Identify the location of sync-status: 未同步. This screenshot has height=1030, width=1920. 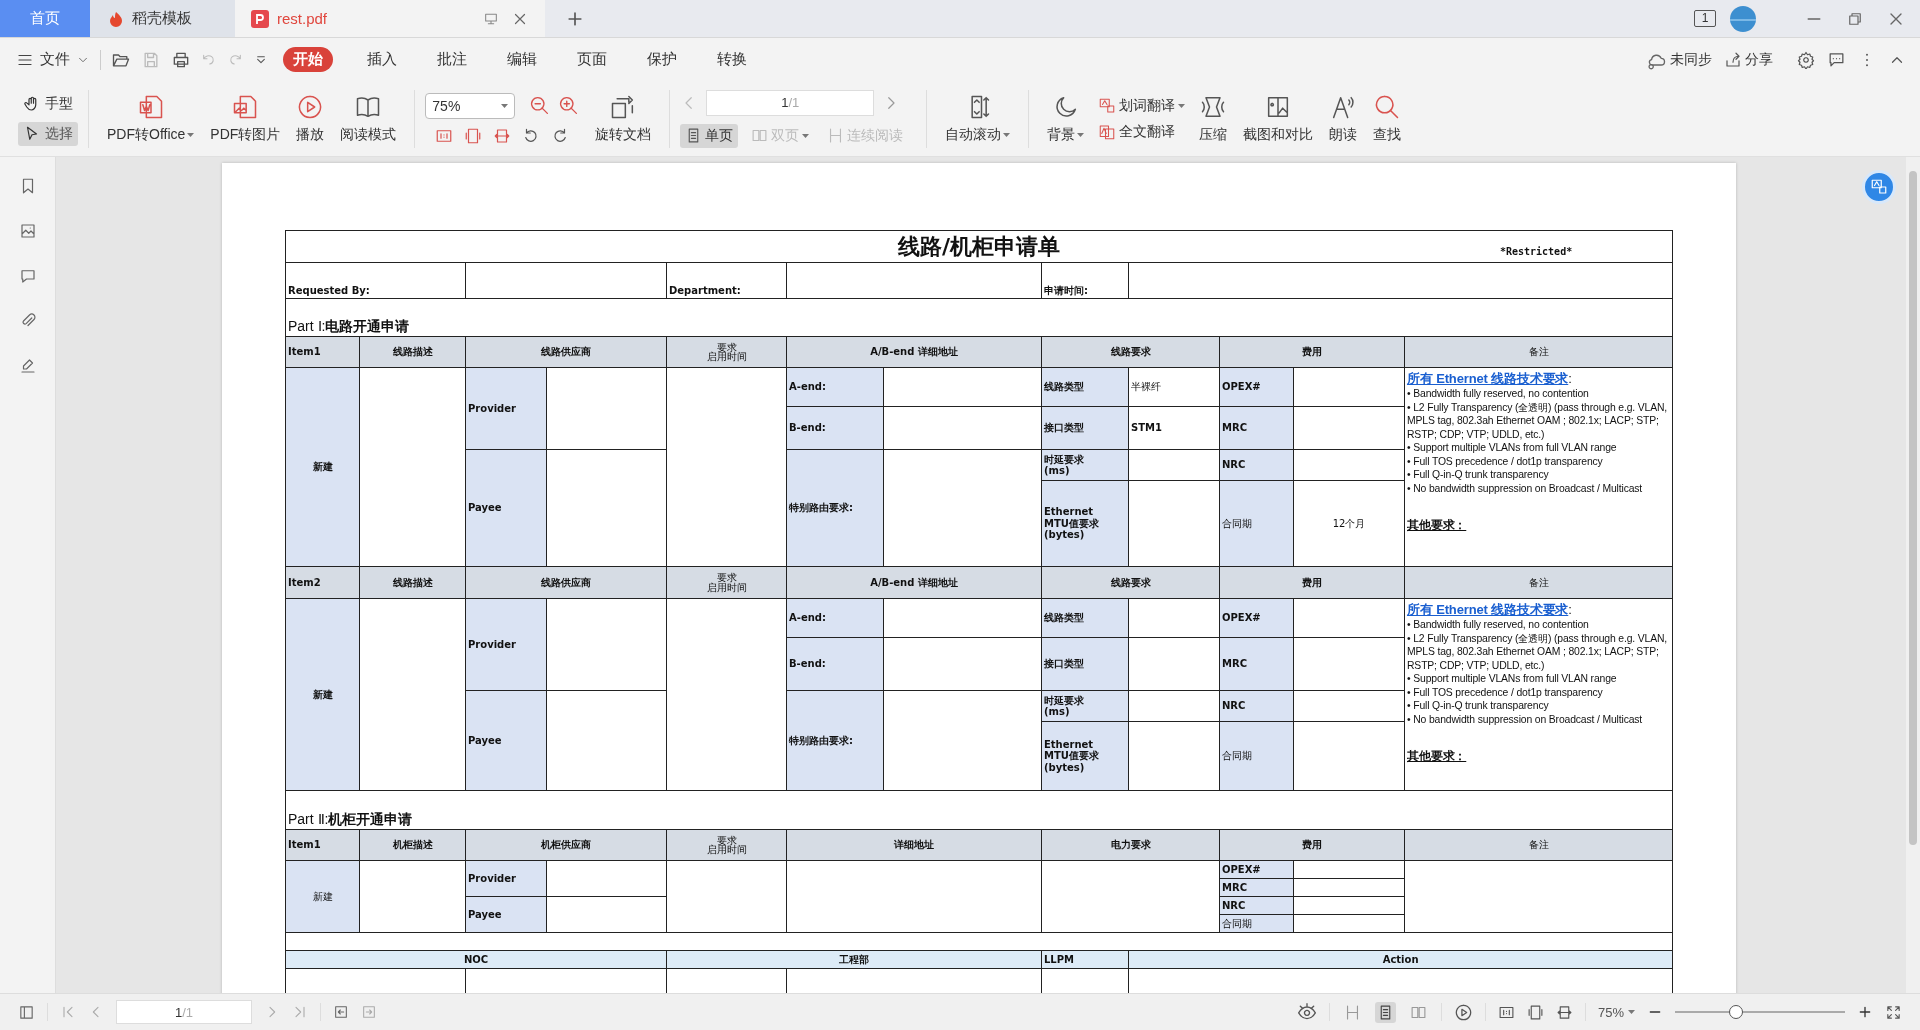
(1679, 59).